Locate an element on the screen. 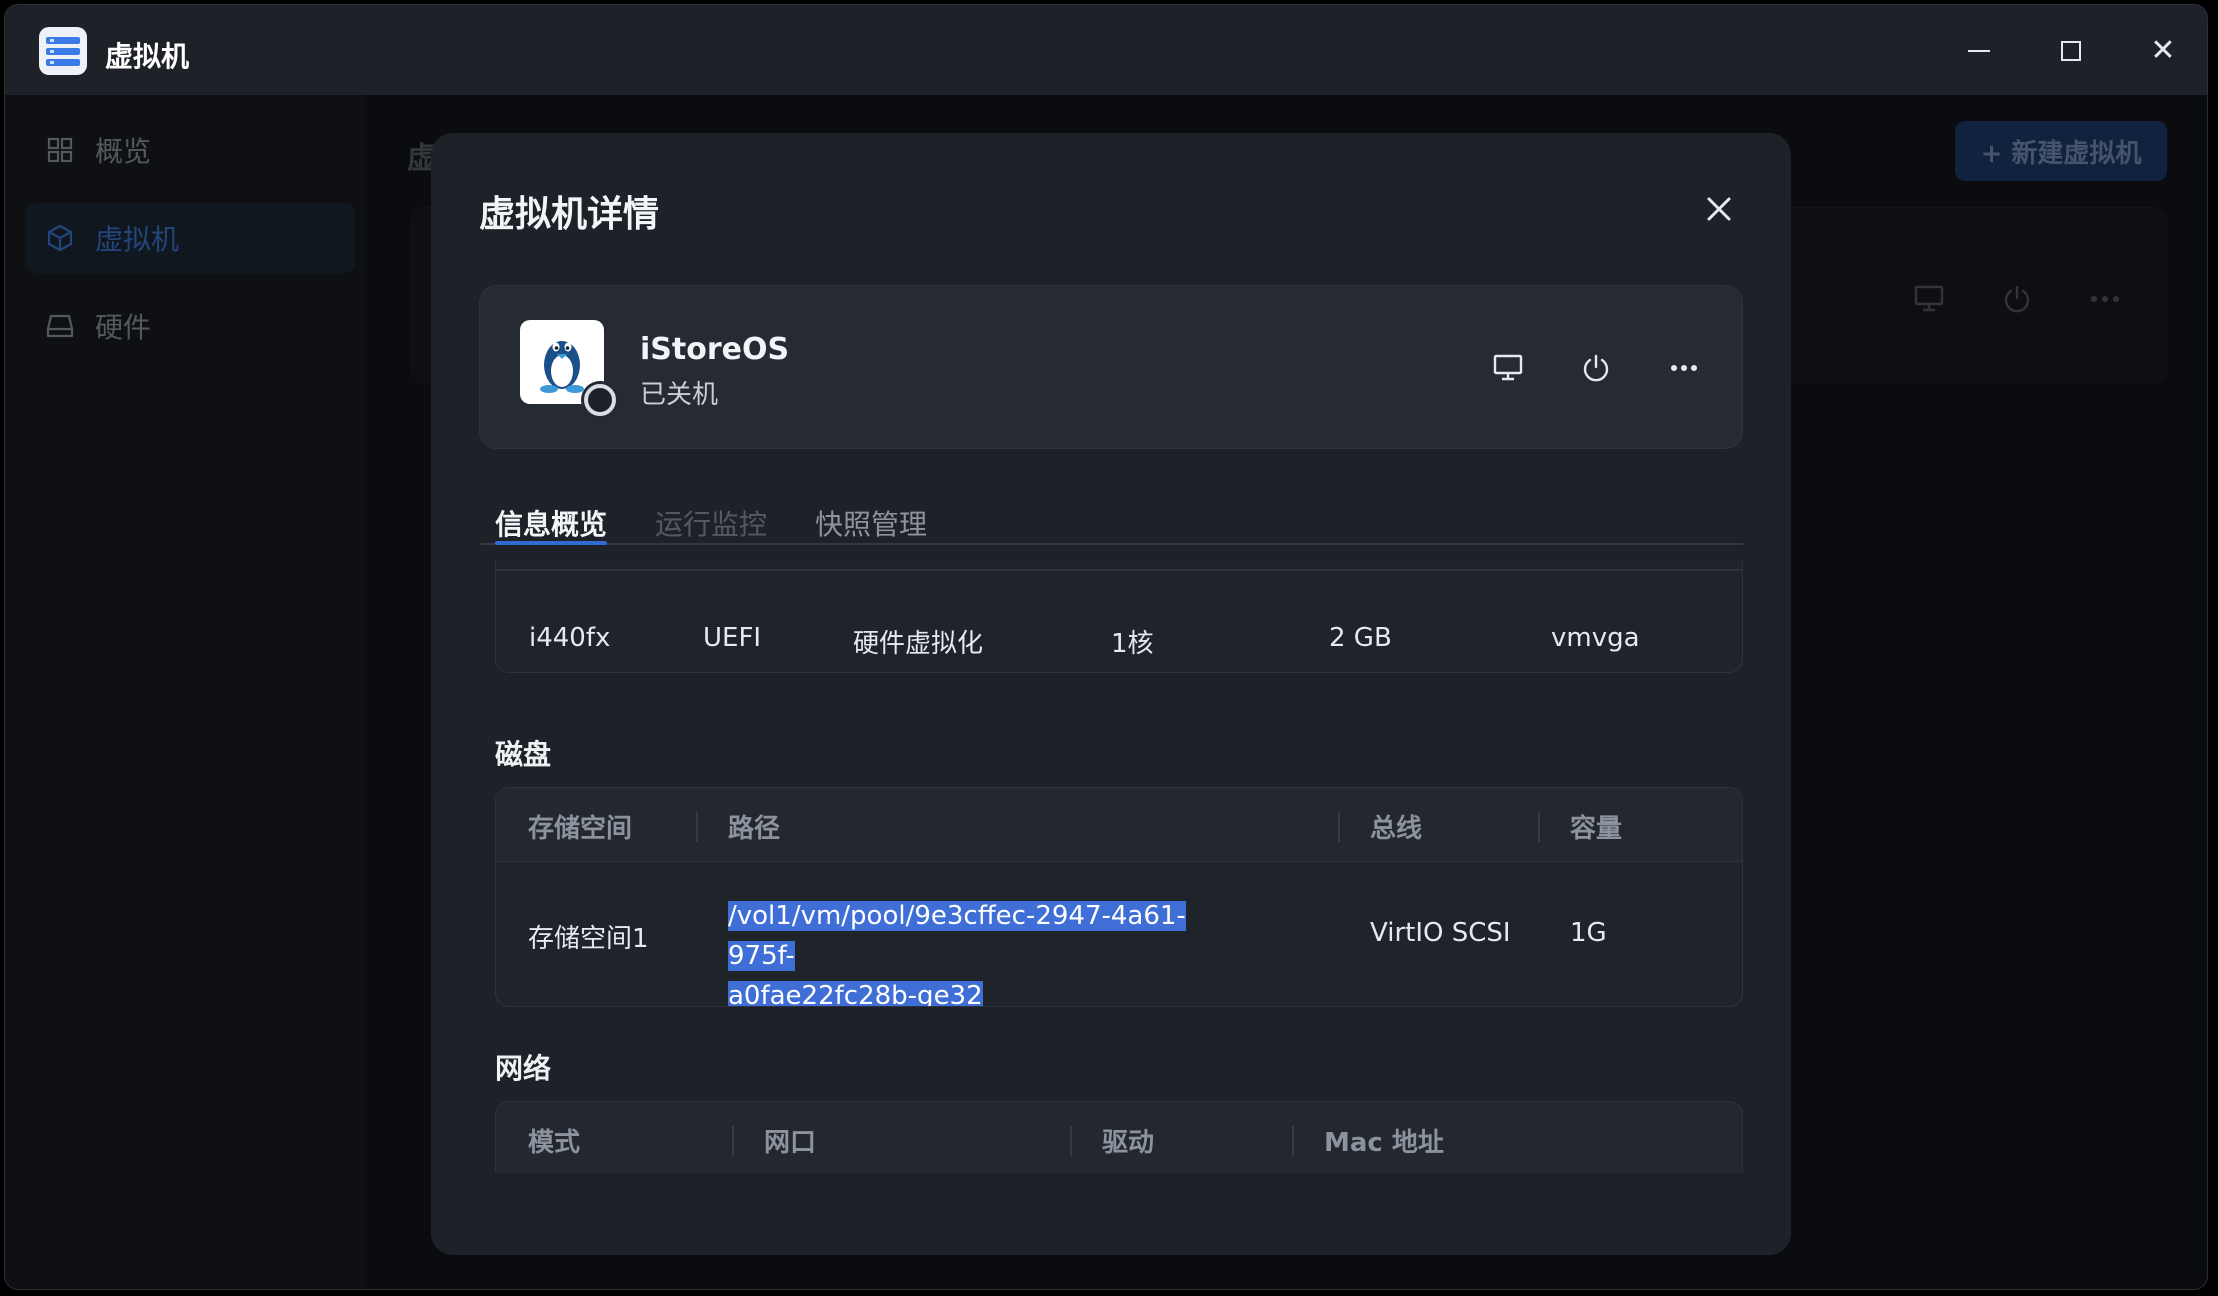 This screenshot has height=1296, width=2218. column-header: 总线 is located at coordinates (1396, 829).